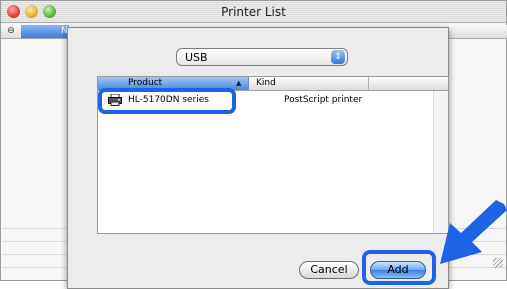 This screenshot has width=507, height=289. I want to click on pointer-arrow-icon, so click(473, 232).